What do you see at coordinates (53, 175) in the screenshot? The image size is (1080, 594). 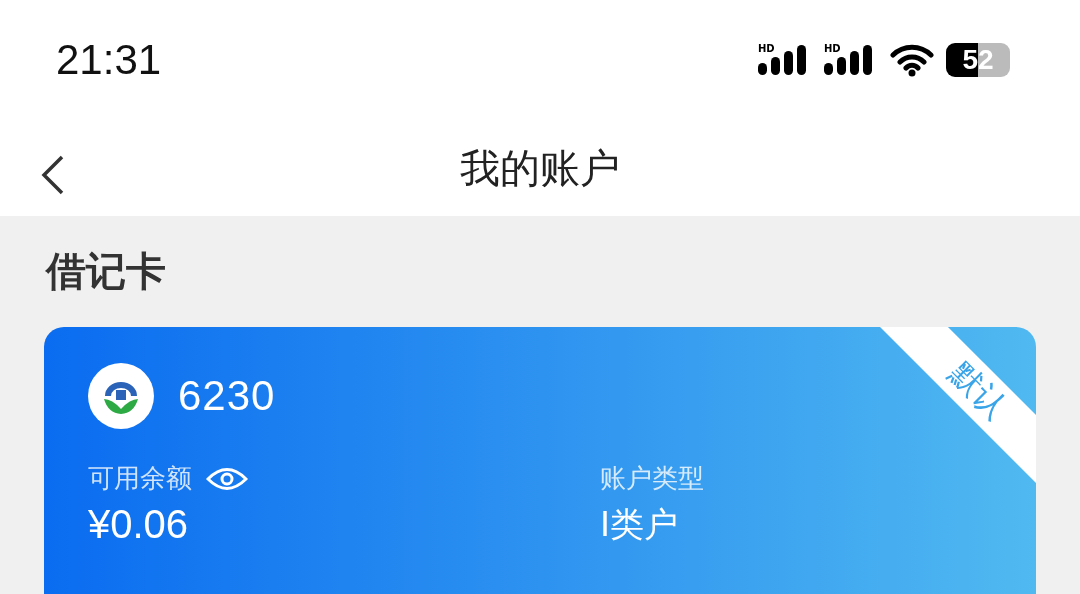 I see `back-icon` at bounding box center [53, 175].